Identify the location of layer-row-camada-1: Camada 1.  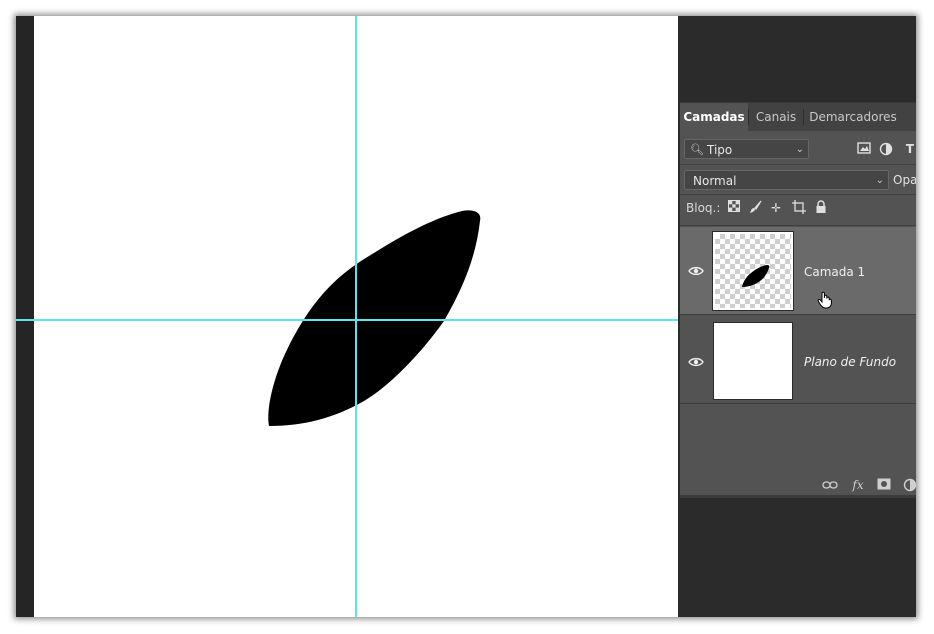
(798, 271).